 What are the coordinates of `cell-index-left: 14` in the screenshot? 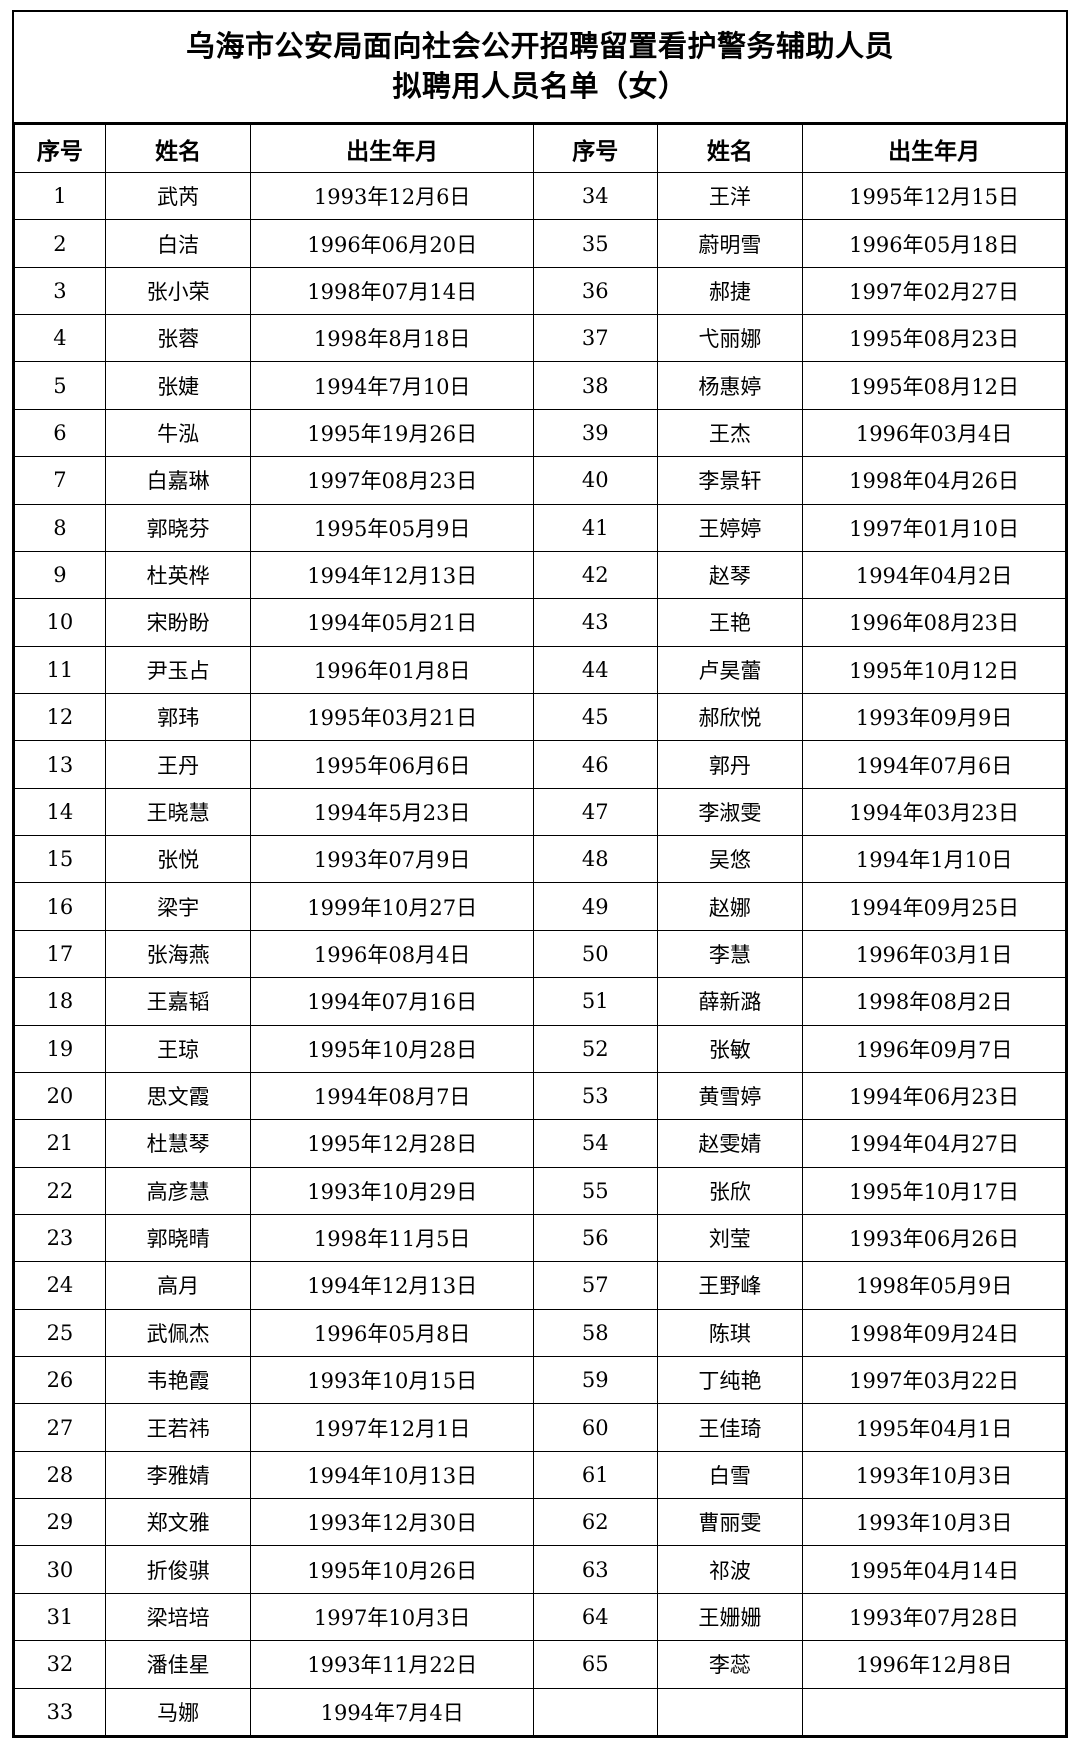 It's located at (60, 812).